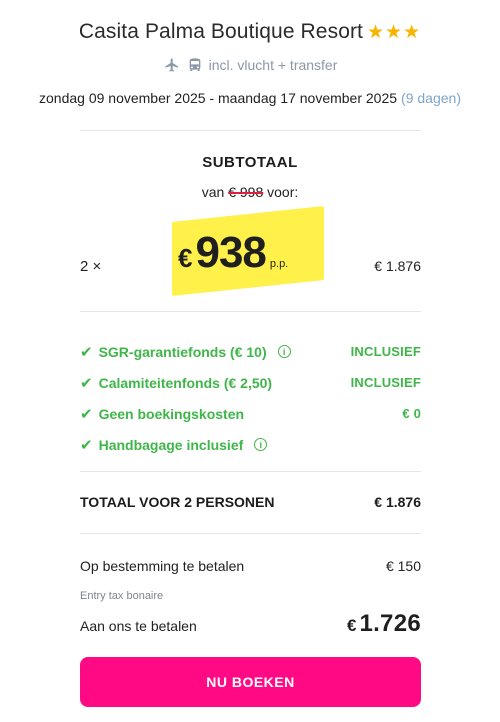 This screenshot has width=500, height=722. Describe the element at coordinates (195, 65) in the screenshot. I see `bus-icon` at that location.